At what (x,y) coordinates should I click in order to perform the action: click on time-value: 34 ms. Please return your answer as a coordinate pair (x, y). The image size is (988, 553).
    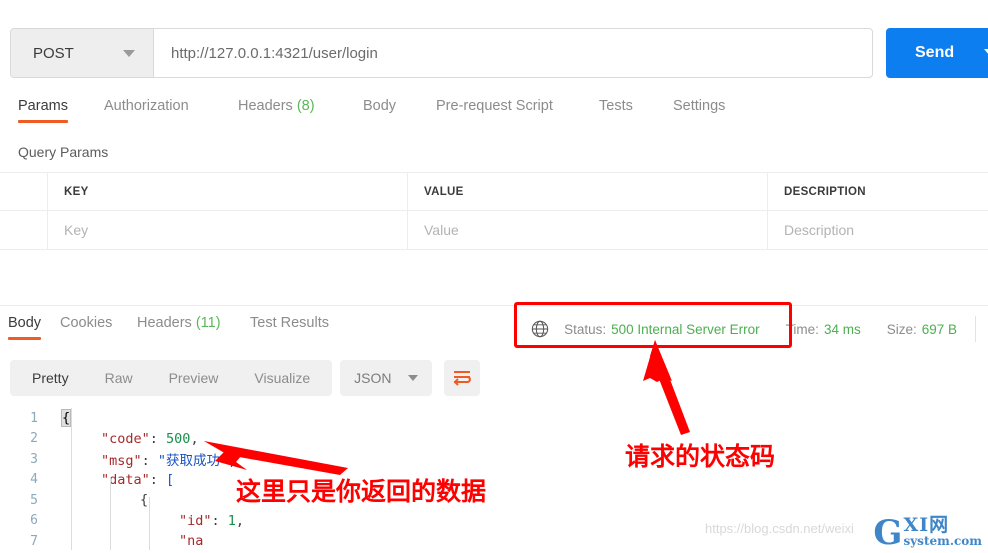
    Looking at the image, I should click on (842, 329).